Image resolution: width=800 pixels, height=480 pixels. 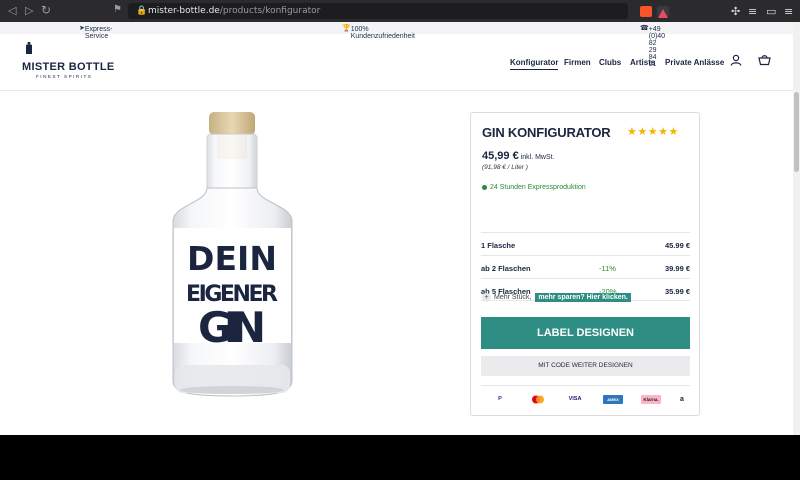 I want to click on forward-icon: ▷, so click(x=29, y=10).